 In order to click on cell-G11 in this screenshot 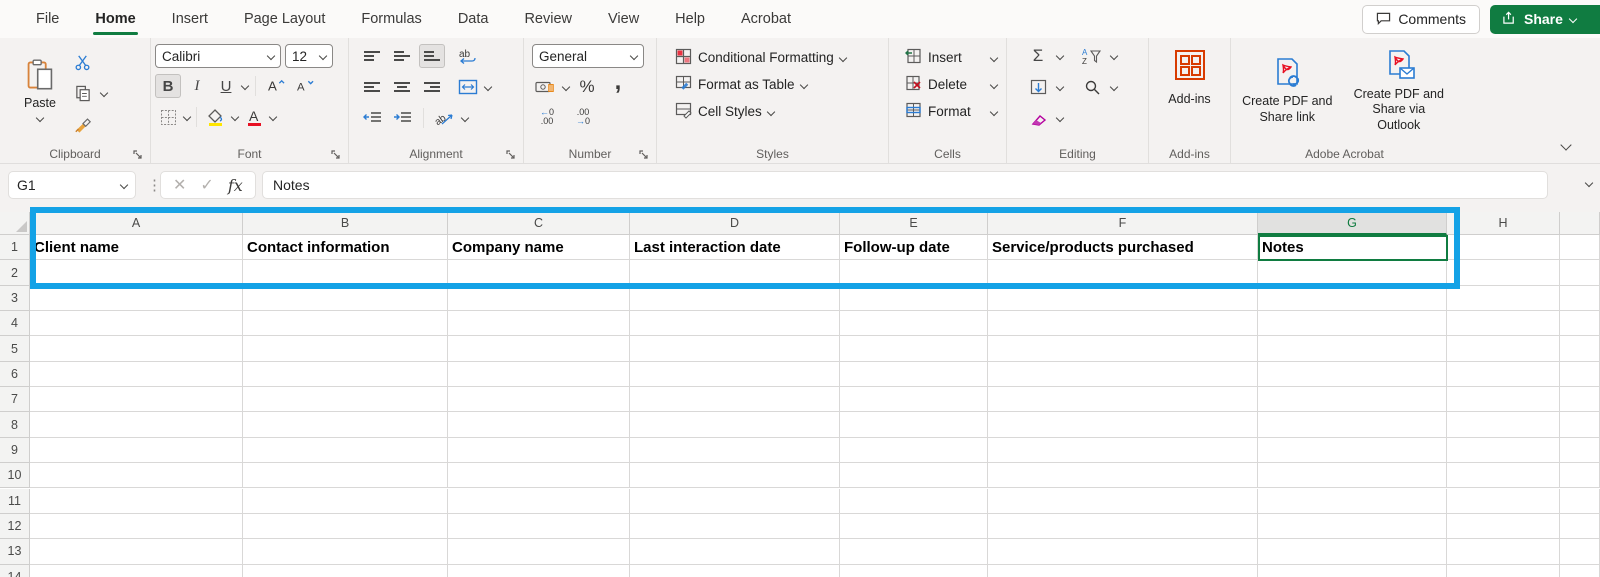, I will do `click(1352, 501)`.